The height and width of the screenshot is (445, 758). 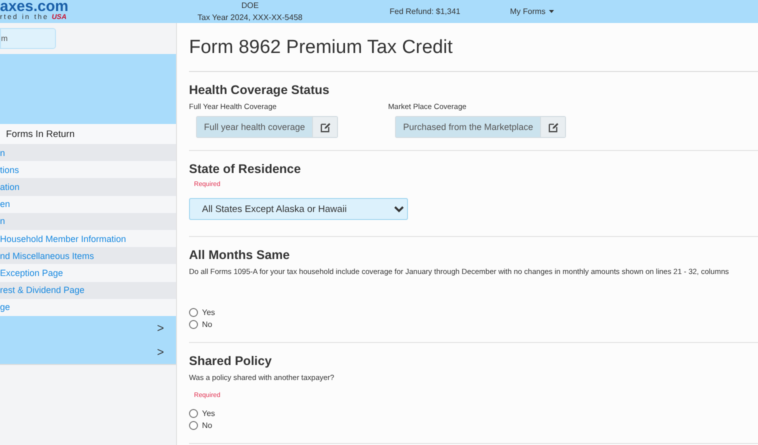 What do you see at coordinates (425, 11) in the screenshot?
I see `refund-amount: Fed Refund: $1,341` at bounding box center [425, 11].